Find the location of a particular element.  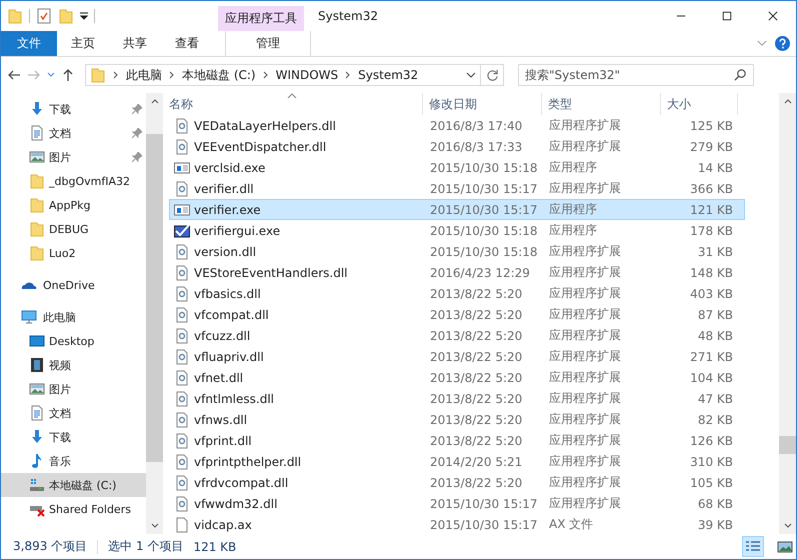

ribbon-tab: 共享 is located at coordinates (135, 43).